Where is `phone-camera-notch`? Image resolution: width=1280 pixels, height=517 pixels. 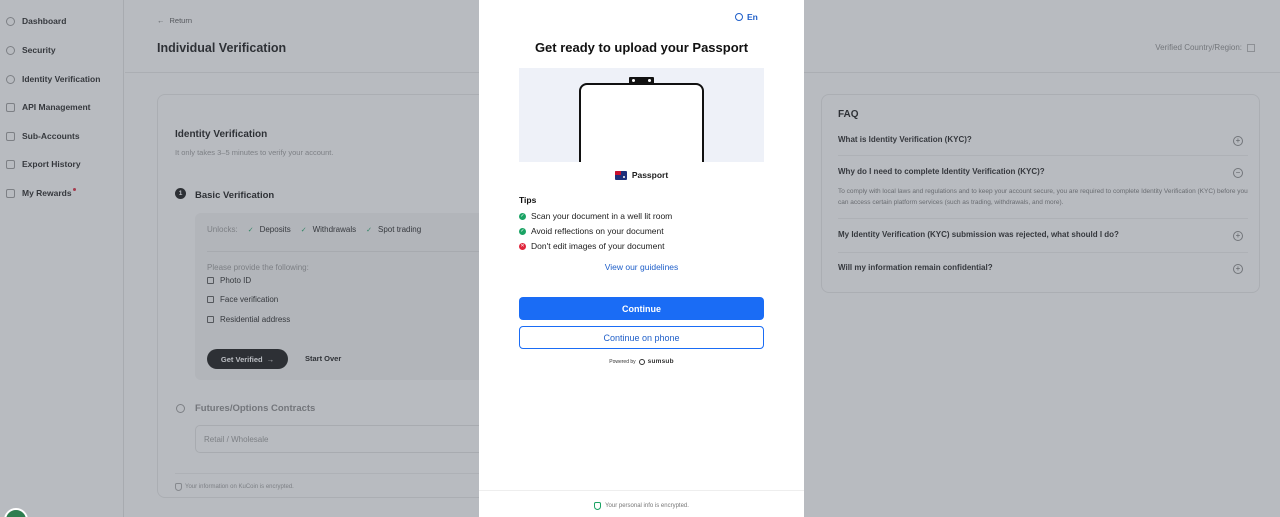 phone-camera-notch is located at coordinates (641, 80).